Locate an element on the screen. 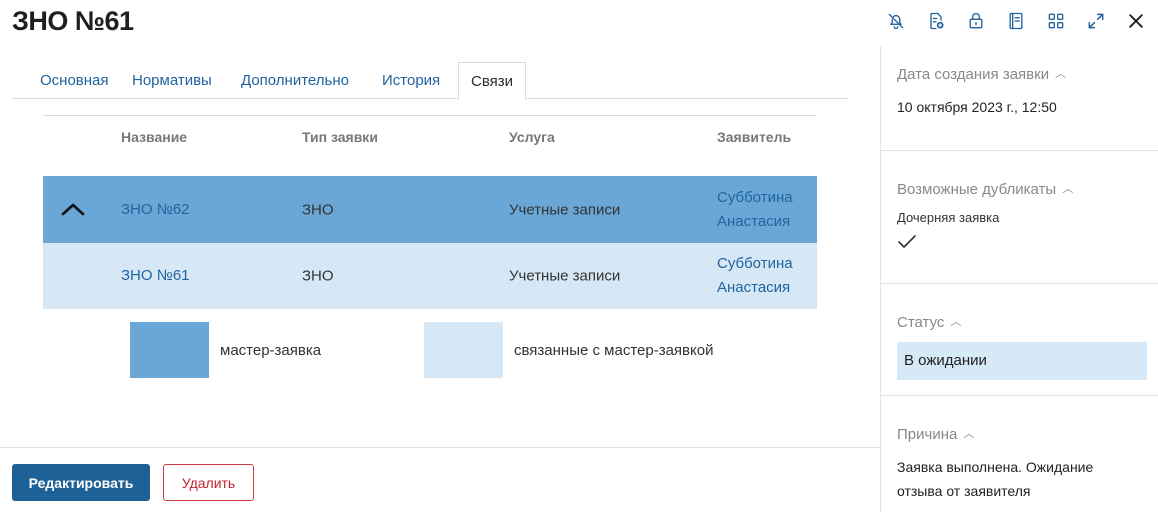 The height and width of the screenshot is (512, 1158). section-duplicates: Возможные дубликаты ︿ Дочерняя заявка is located at coordinates (1019, 216).